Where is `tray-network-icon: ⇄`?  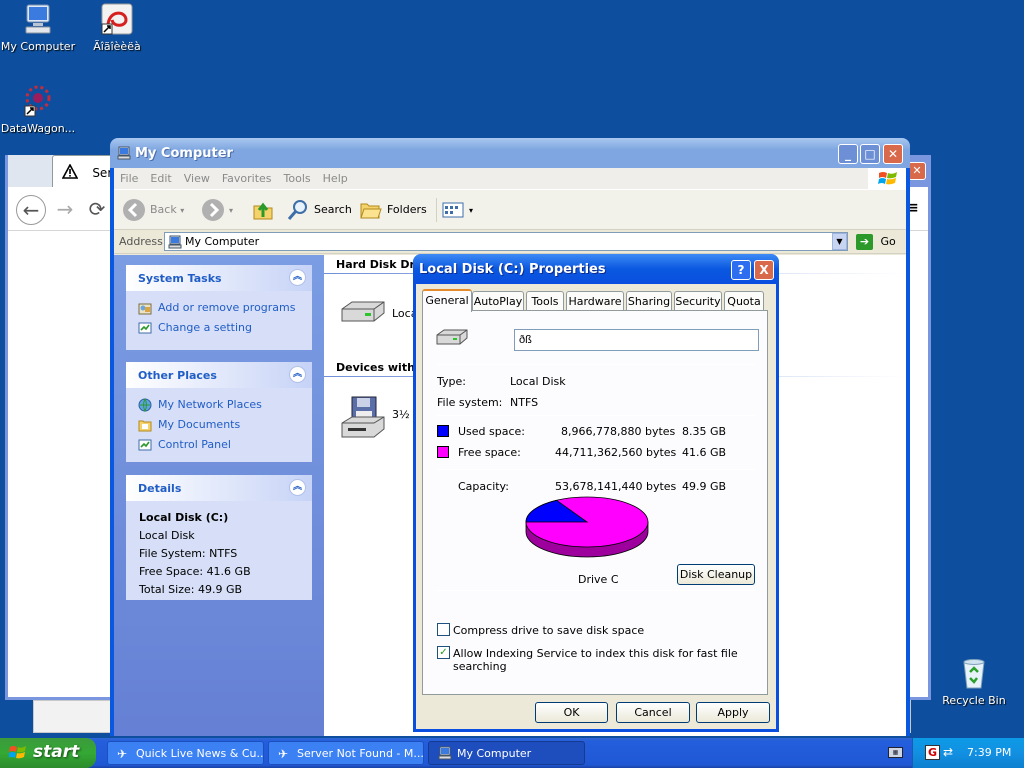
tray-network-icon: ⇄ is located at coordinates (948, 752).